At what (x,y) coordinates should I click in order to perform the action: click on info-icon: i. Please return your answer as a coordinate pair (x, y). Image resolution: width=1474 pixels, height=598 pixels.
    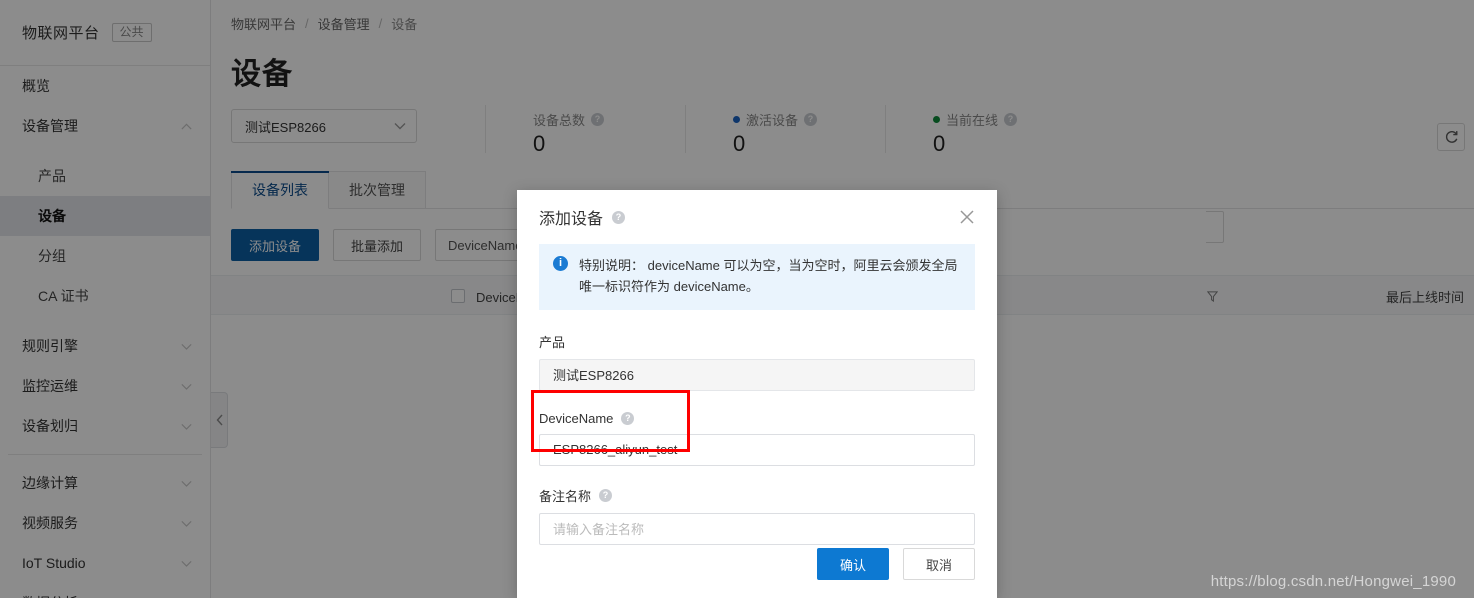
    Looking at the image, I should click on (560, 263).